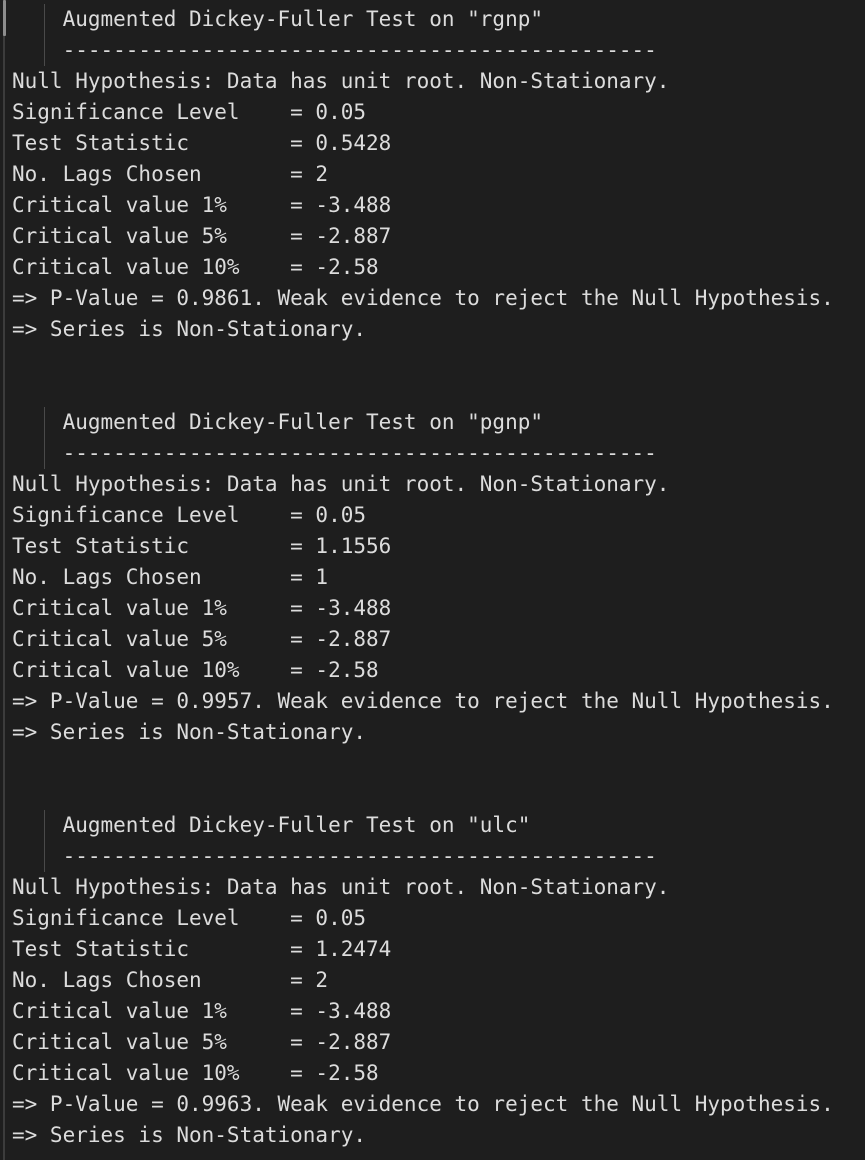  What do you see at coordinates (432, 19) in the screenshot?
I see `adf-test-title: Augmented Dickey-Fuller Test on "rgnp"` at bounding box center [432, 19].